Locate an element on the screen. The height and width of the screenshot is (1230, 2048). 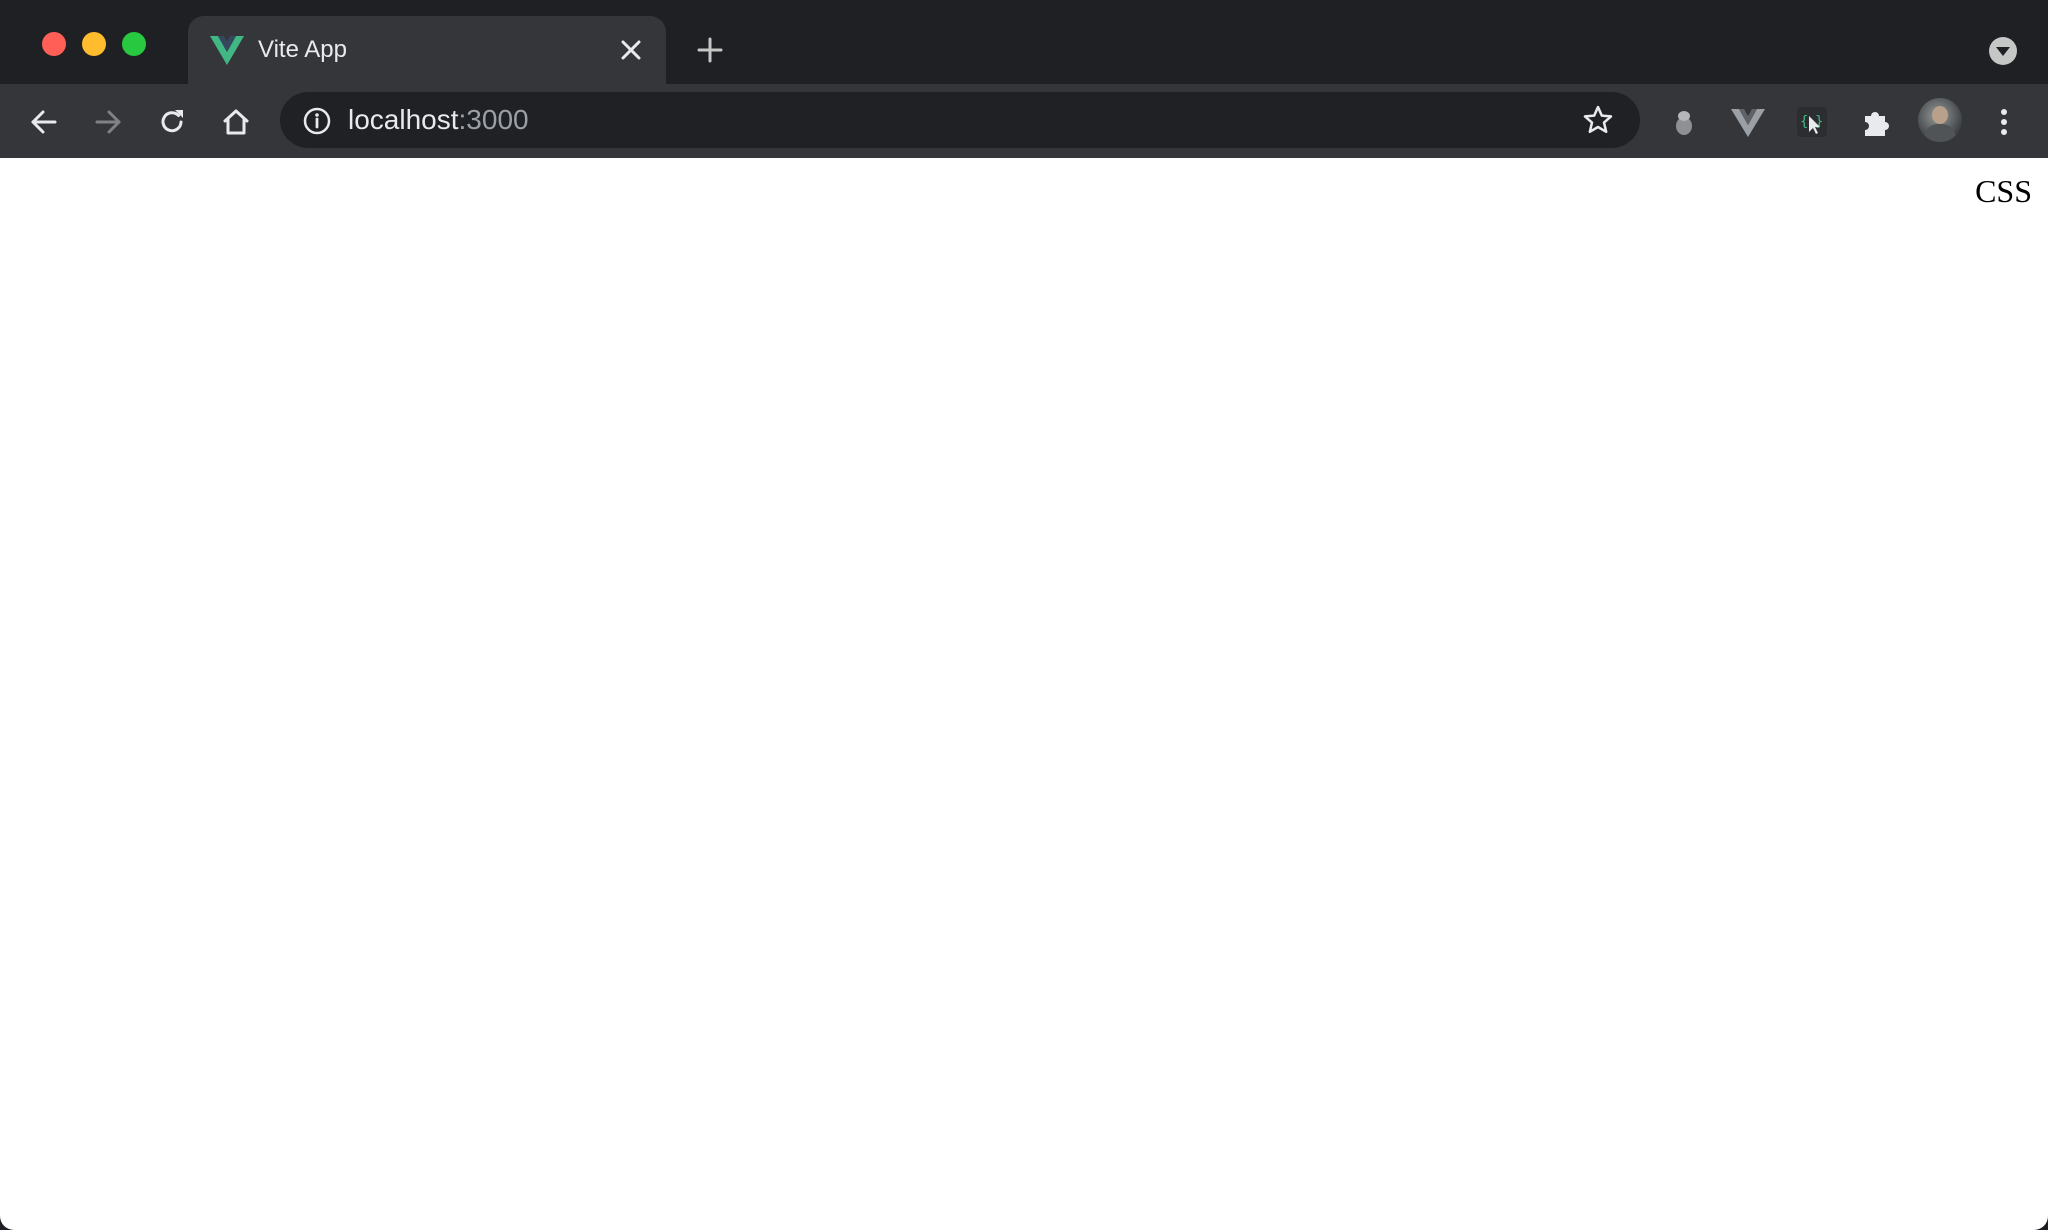
vue-logo-icon is located at coordinates (227, 50).